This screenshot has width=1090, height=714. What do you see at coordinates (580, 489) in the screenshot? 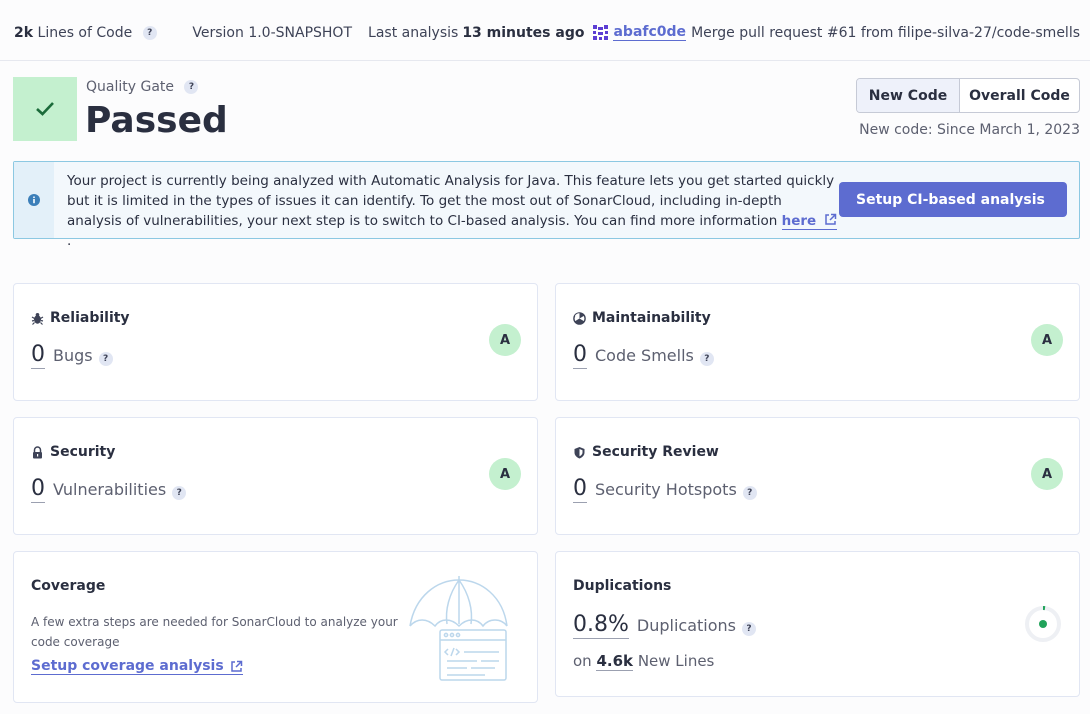
I see `hotspots-count: 0` at bounding box center [580, 489].